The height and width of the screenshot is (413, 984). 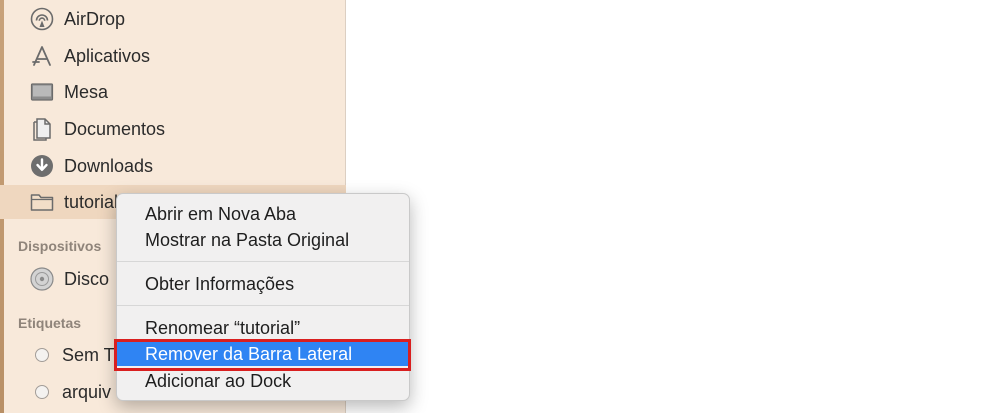 I want to click on sidebar-item-aplicativos: Aplicativos, so click(x=173, y=56).